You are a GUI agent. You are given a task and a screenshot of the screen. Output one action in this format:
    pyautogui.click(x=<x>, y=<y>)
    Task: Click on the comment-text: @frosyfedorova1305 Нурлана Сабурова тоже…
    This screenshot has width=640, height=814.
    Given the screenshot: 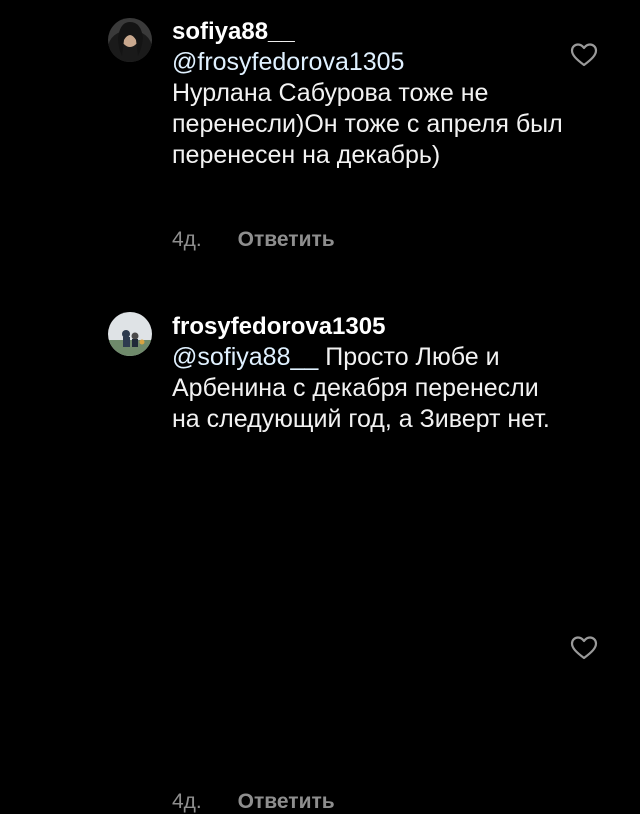 What is the action you would take?
    pyautogui.click(x=372, y=109)
    